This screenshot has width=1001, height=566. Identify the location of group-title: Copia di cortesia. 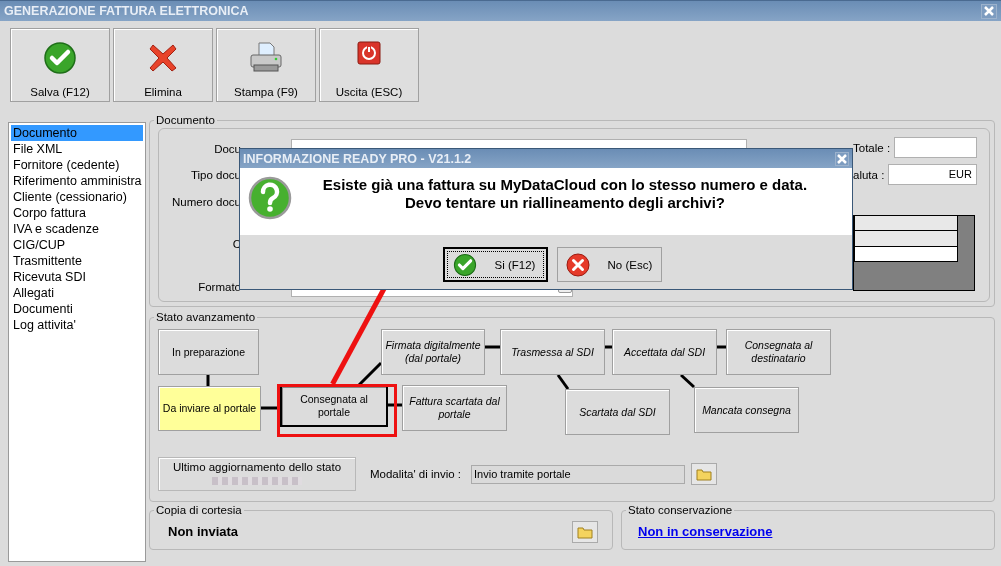
(199, 510).